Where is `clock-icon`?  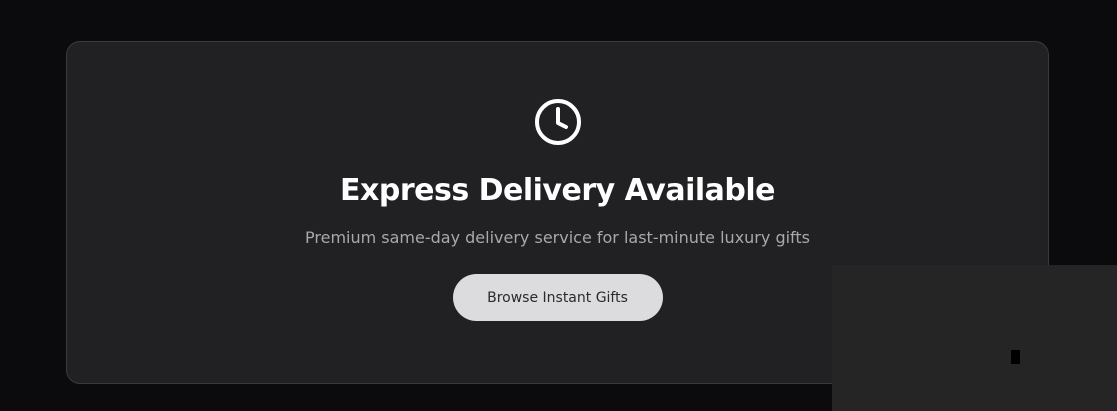
clock-icon is located at coordinates (557, 122).